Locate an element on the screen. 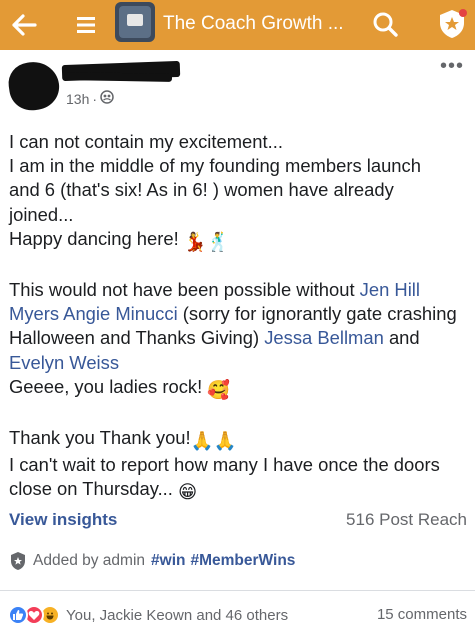 The width and height of the screenshot is (475, 627). admin-badge-icon is located at coordinates (18, 561).